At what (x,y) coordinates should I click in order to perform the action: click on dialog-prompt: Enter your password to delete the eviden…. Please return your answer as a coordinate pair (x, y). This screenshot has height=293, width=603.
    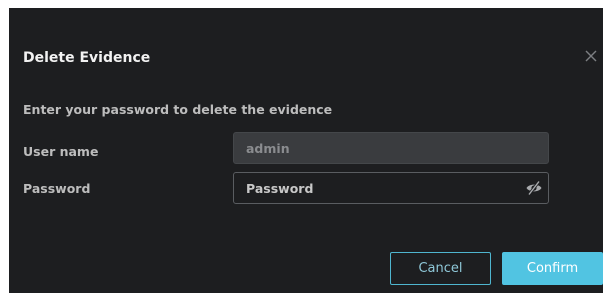
    Looking at the image, I should click on (178, 109).